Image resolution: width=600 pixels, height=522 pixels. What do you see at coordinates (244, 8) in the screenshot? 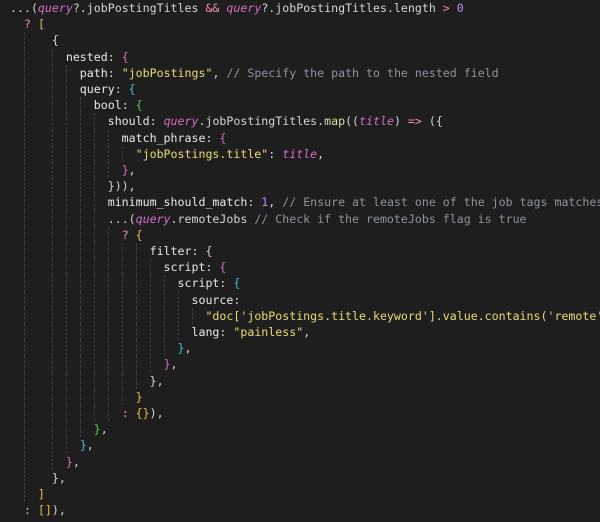
I see `code-token: query` at bounding box center [244, 8].